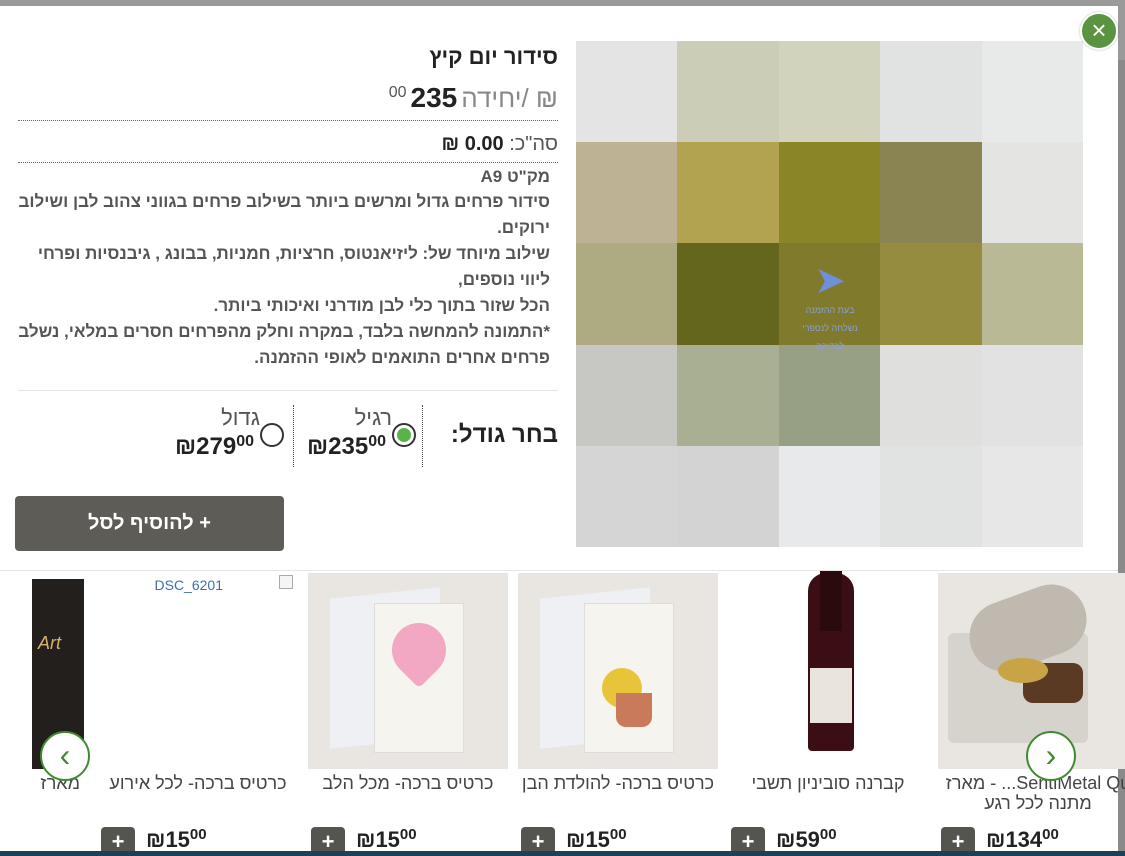 The image size is (1125, 856). What do you see at coordinates (288, 148) in the screenshot?
I see `total-line: סה"כ: 0.00 ₪` at bounding box center [288, 148].